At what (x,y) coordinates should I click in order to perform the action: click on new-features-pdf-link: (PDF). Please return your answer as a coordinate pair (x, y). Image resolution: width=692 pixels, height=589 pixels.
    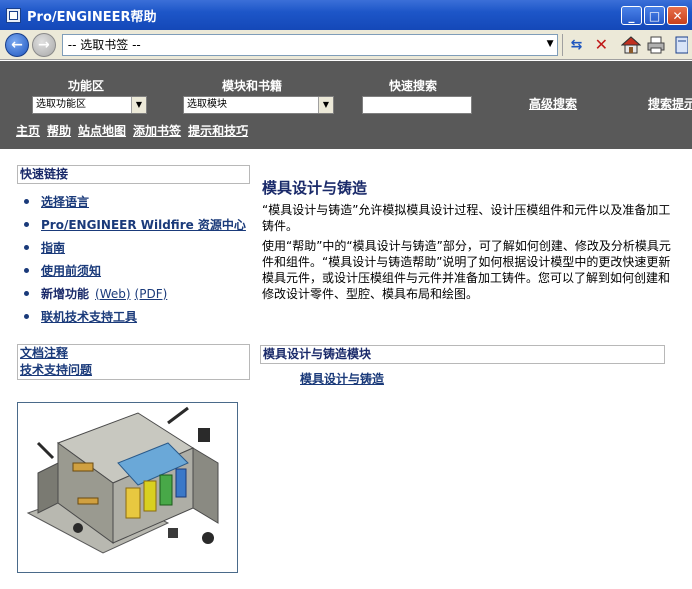
    Looking at the image, I should click on (151, 294).